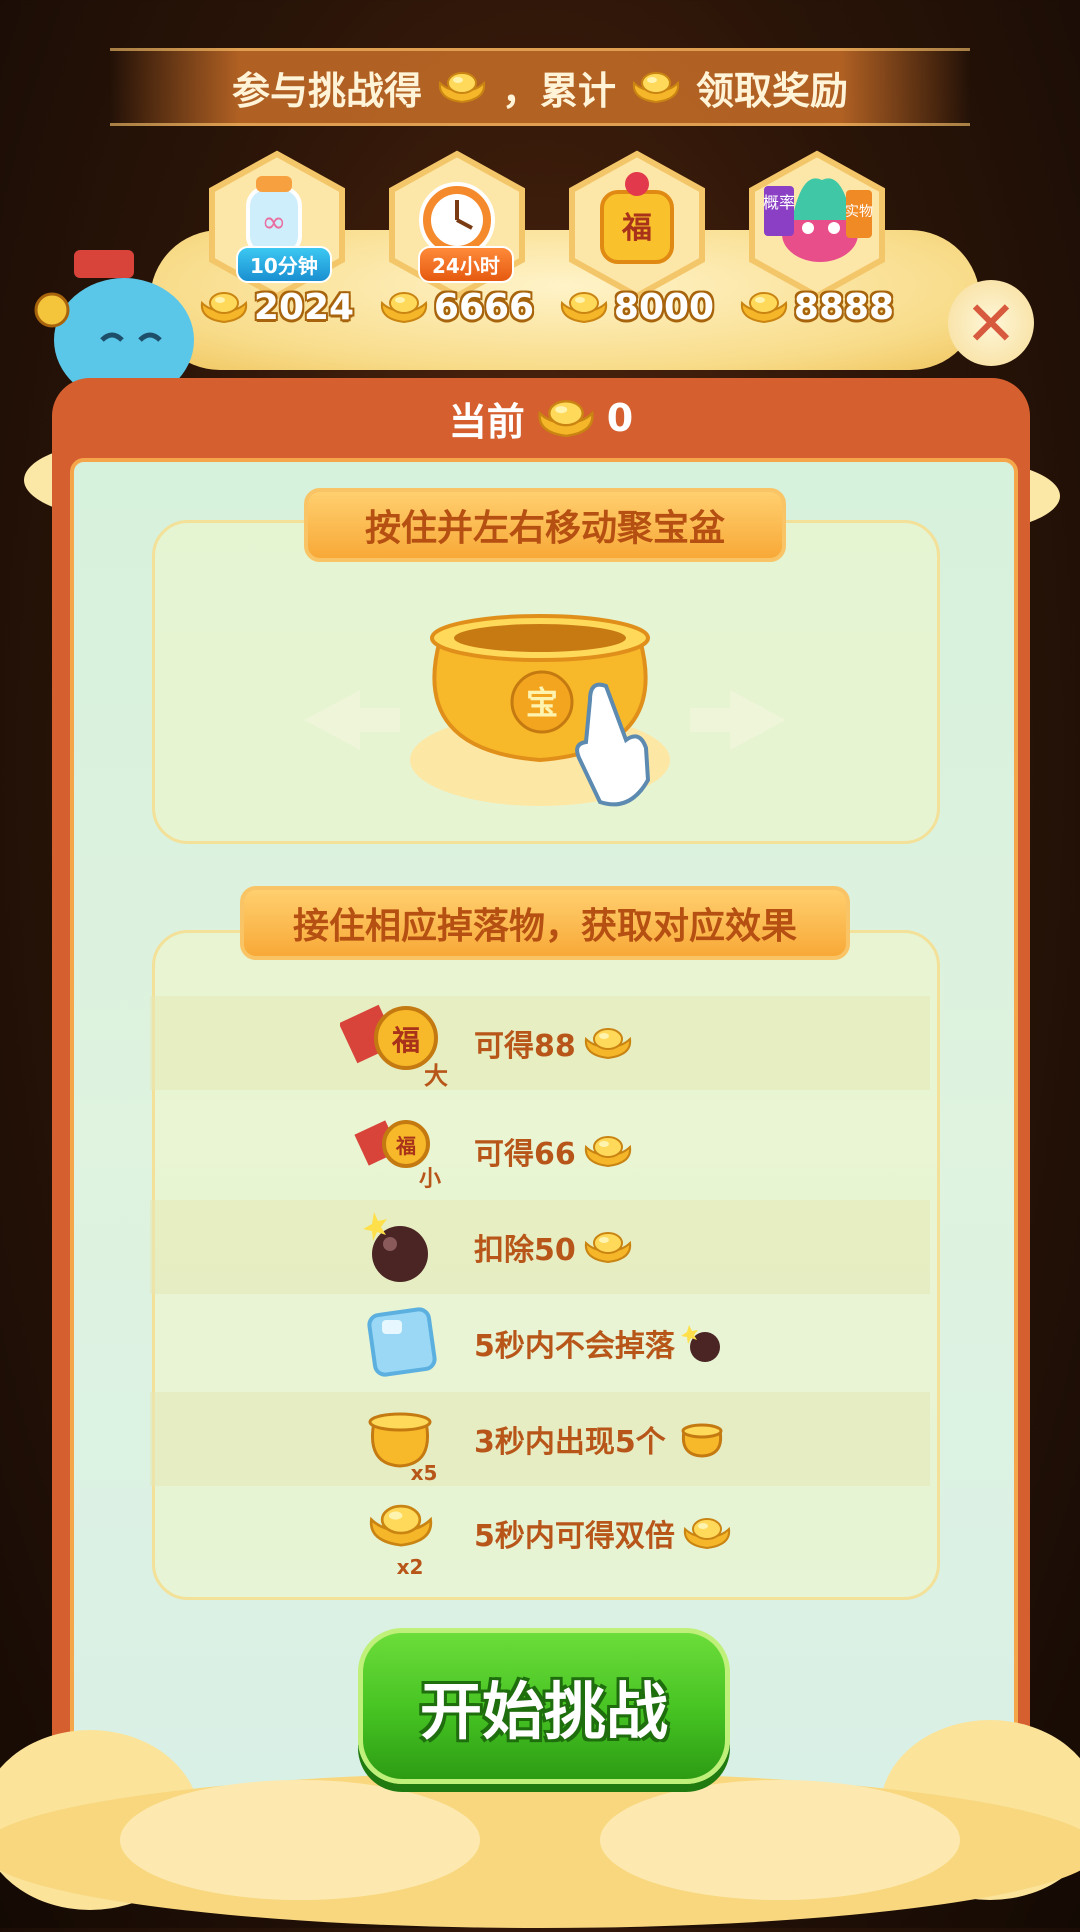 This screenshot has width=1080, height=1932. What do you see at coordinates (525, 1046) in the screenshot?
I see `effect-text: 可得88` at bounding box center [525, 1046].